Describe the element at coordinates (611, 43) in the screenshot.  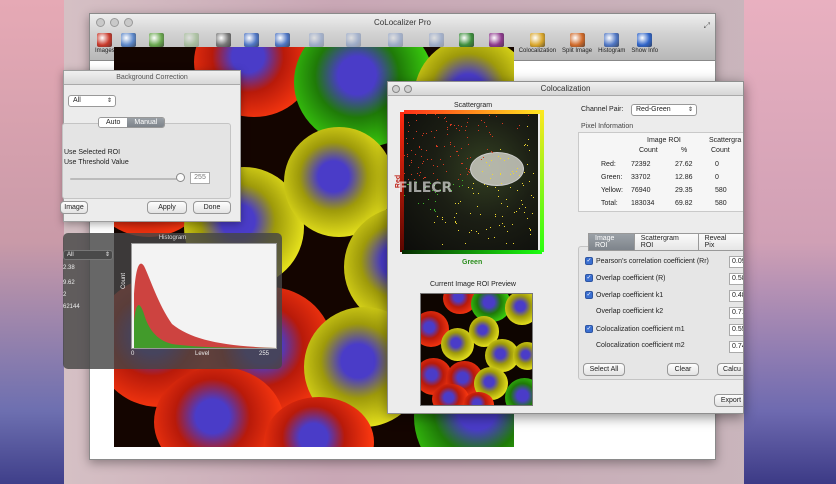
I see `toolbar-histogram-button: Histogram` at that location.